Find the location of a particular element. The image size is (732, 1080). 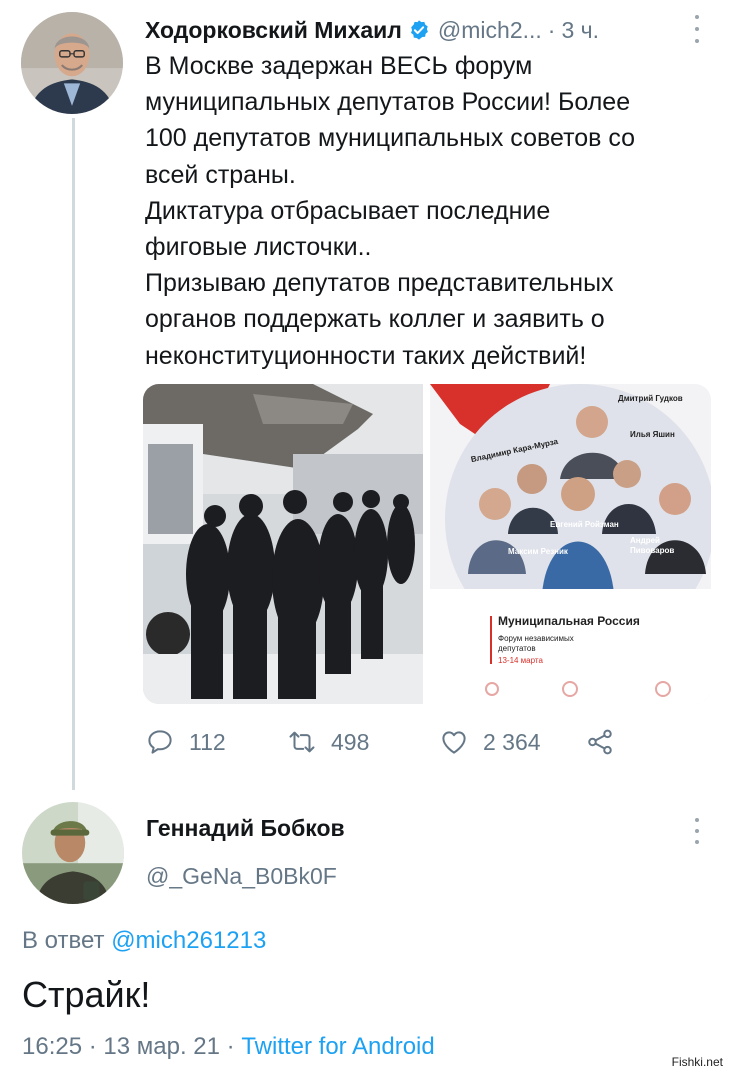

tweet-text-line: муниципальных депутатов России! Более is located at coordinates (388, 102).